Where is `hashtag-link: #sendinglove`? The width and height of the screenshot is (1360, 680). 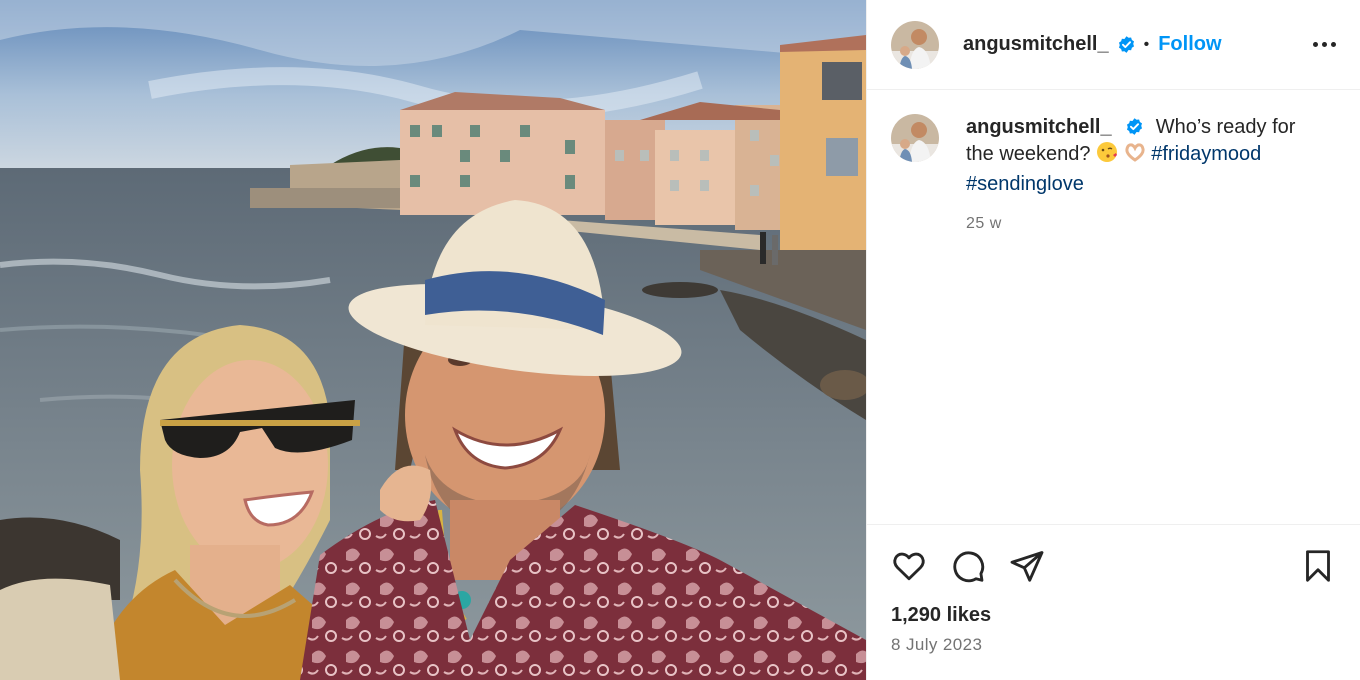
hashtag-link: #sendinglove is located at coordinates (1025, 184).